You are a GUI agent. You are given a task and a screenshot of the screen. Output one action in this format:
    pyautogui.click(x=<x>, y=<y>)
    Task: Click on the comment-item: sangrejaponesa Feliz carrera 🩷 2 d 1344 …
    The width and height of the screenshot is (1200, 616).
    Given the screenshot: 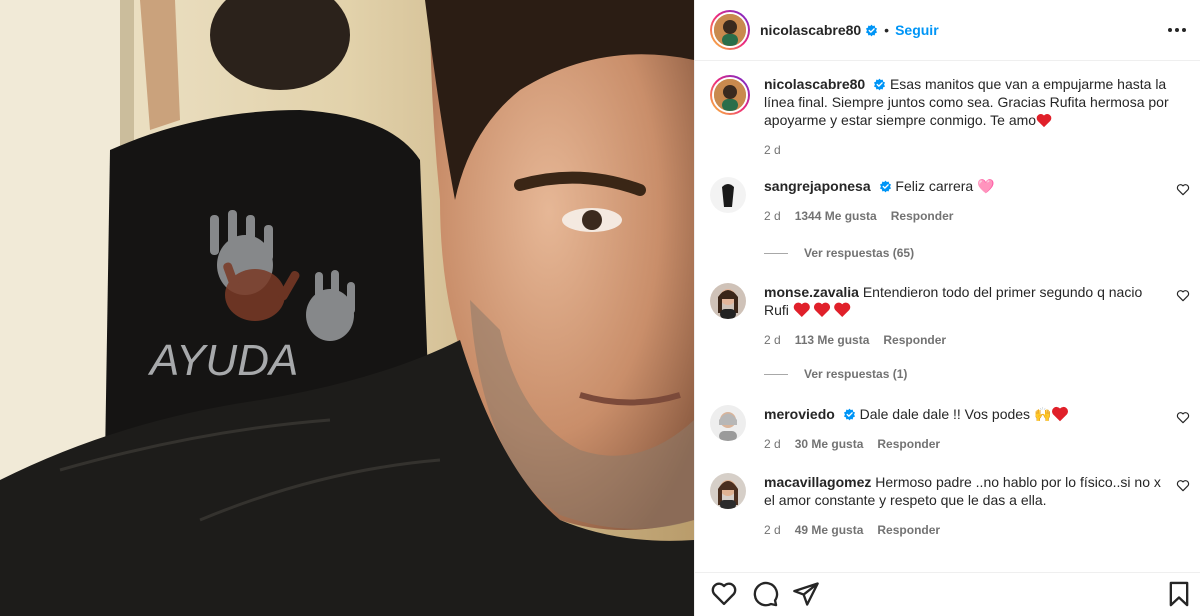 What is the action you would take?
    pyautogui.click(x=950, y=201)
    